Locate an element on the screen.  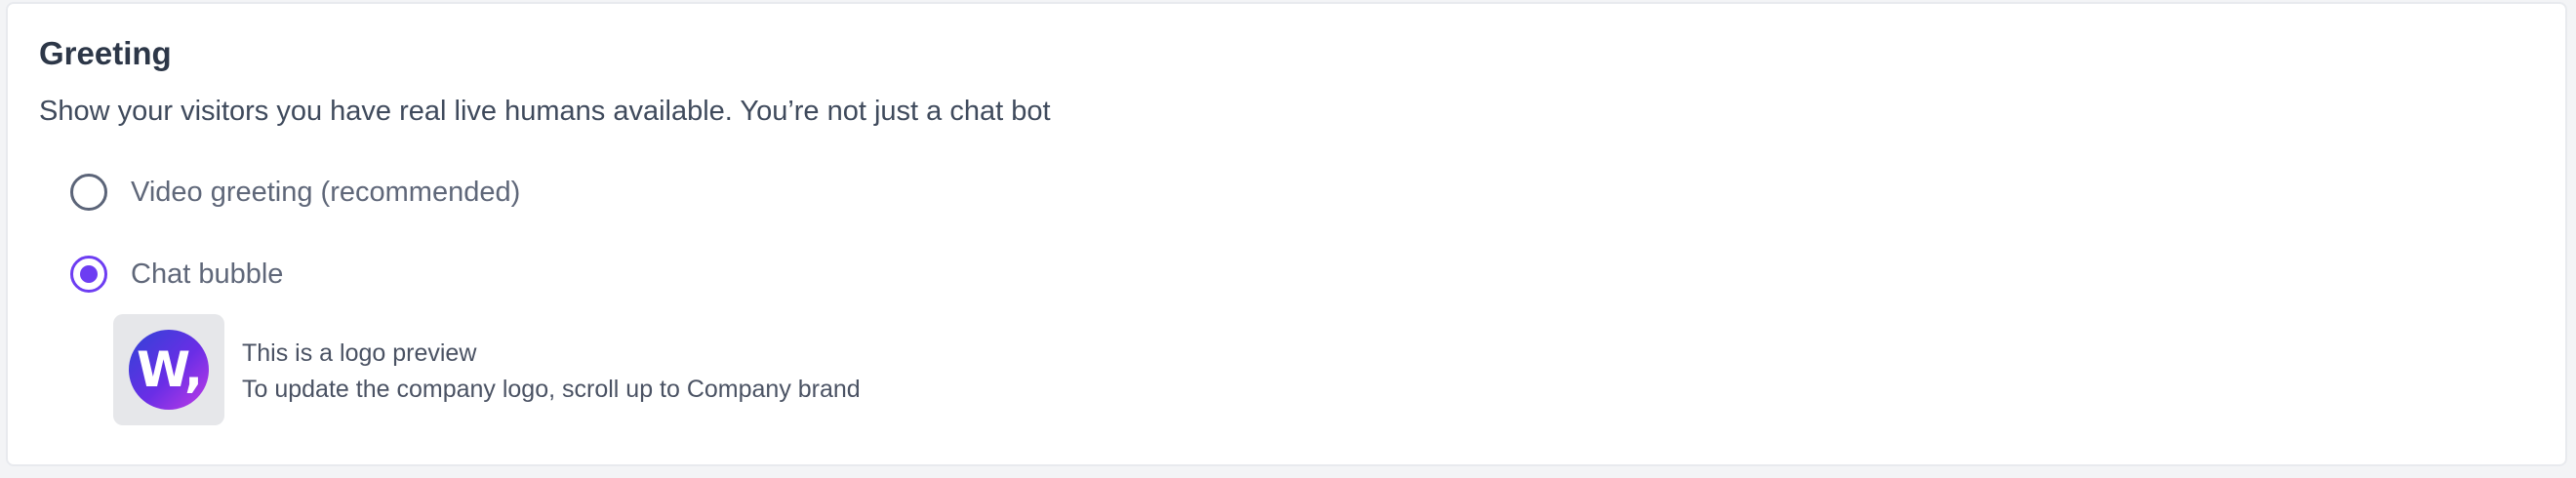
chat-bubble-label: Chat bubble is located at coordinates (207, 275).